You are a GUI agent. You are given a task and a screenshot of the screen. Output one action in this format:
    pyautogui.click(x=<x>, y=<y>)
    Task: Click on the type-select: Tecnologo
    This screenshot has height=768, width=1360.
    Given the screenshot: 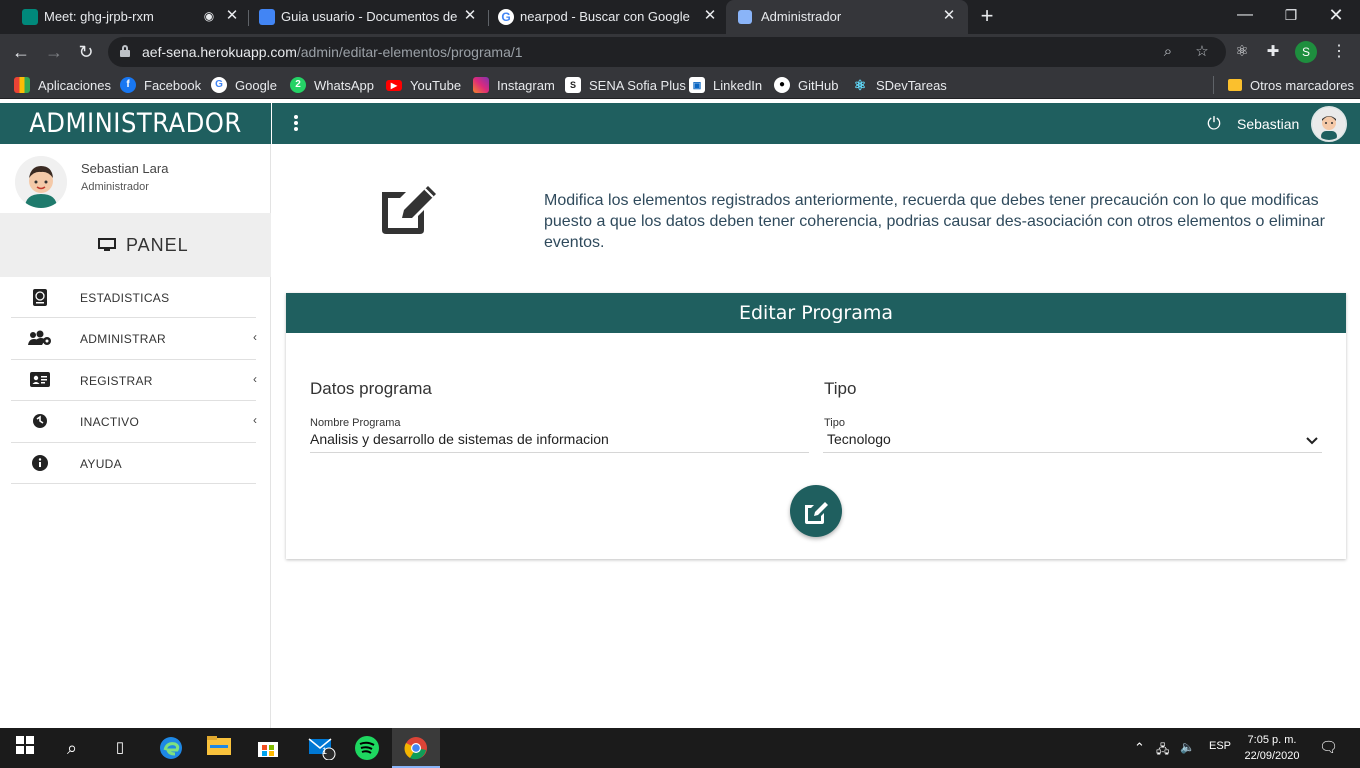 What is the action you would take?
    pyautogui.click(x=1072, y=441)
    